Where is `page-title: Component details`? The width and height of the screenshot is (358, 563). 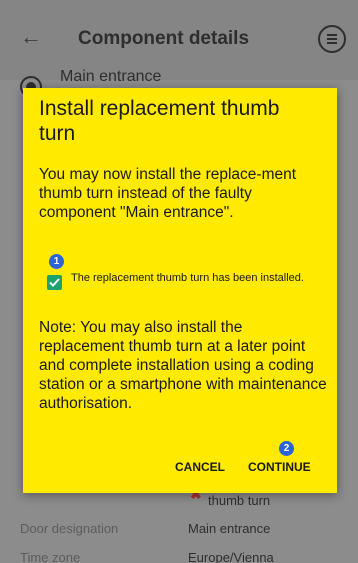
page-title: Component details is located at coordinates (164, 38).